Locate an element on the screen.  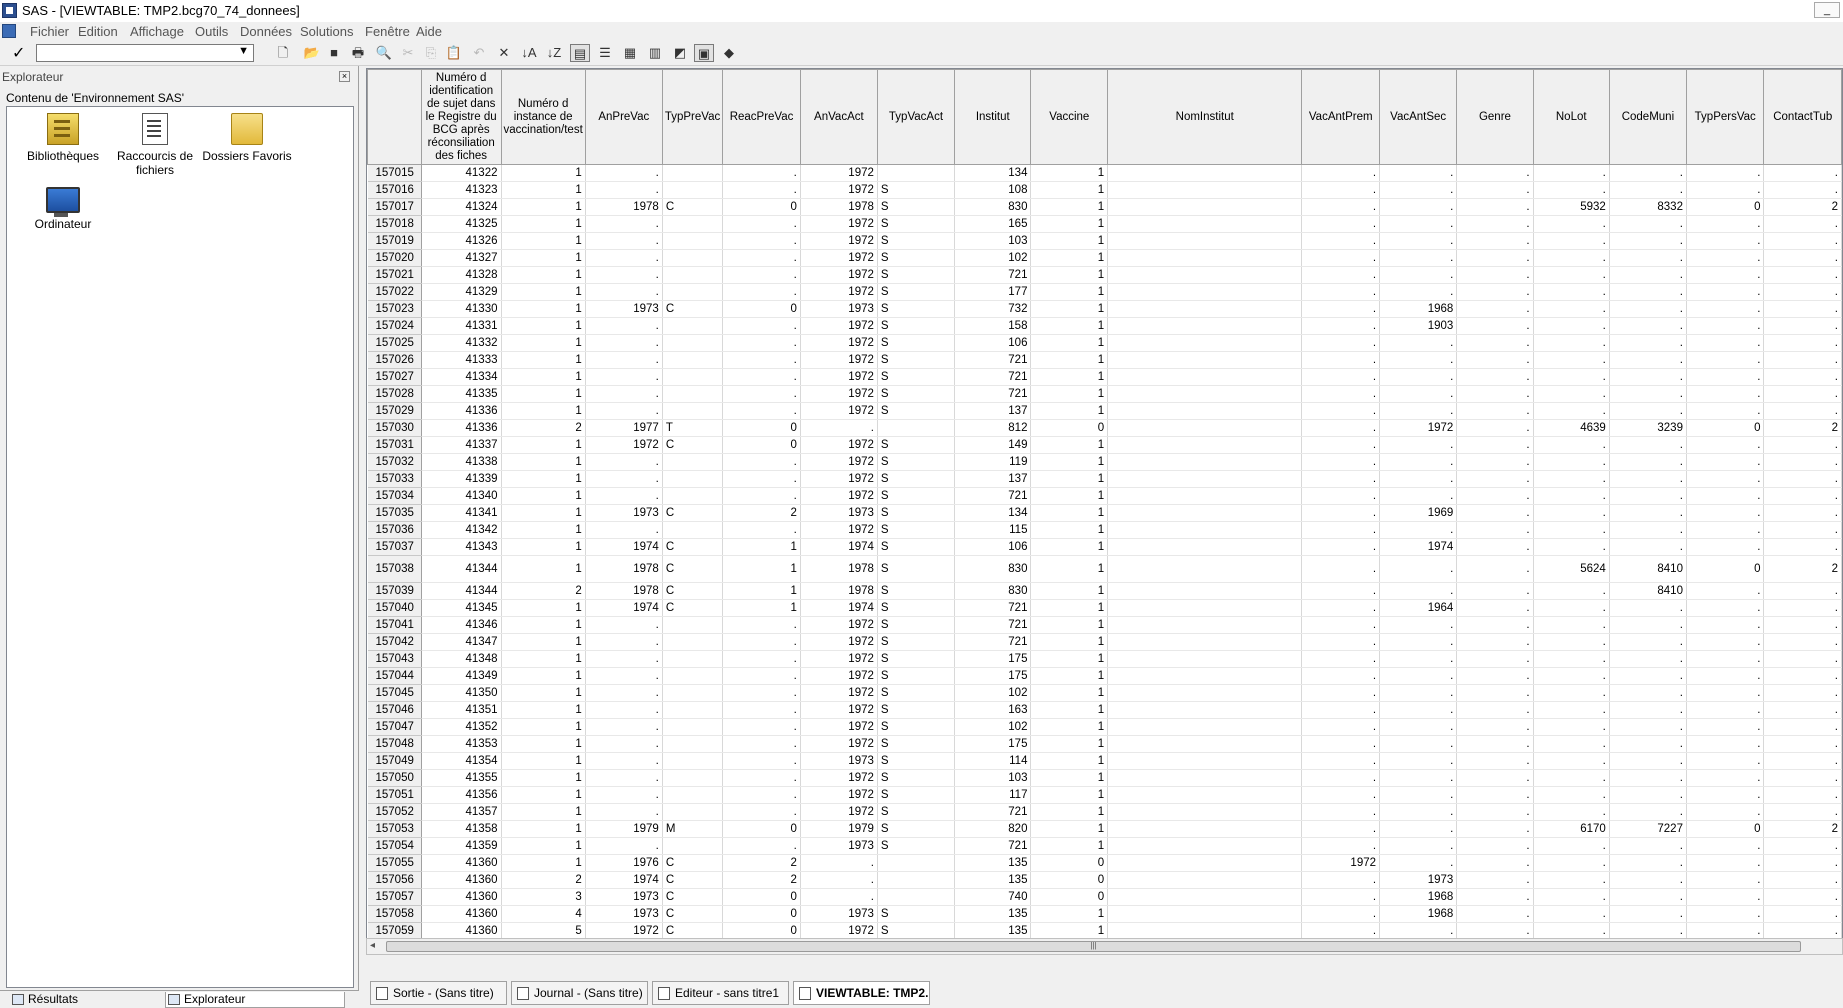
row-number-cell: 157041 is located at coordinates (394, 625).